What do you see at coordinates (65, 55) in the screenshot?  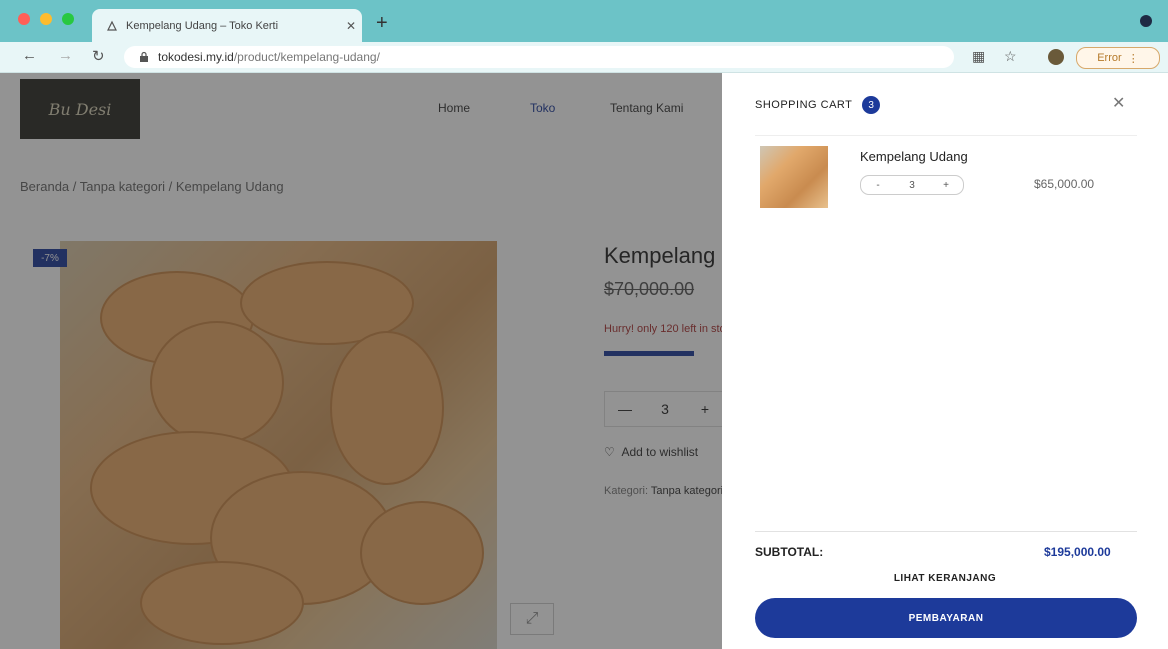 I see `forward-arrow-icon: →` at bounding box center [65, 55].